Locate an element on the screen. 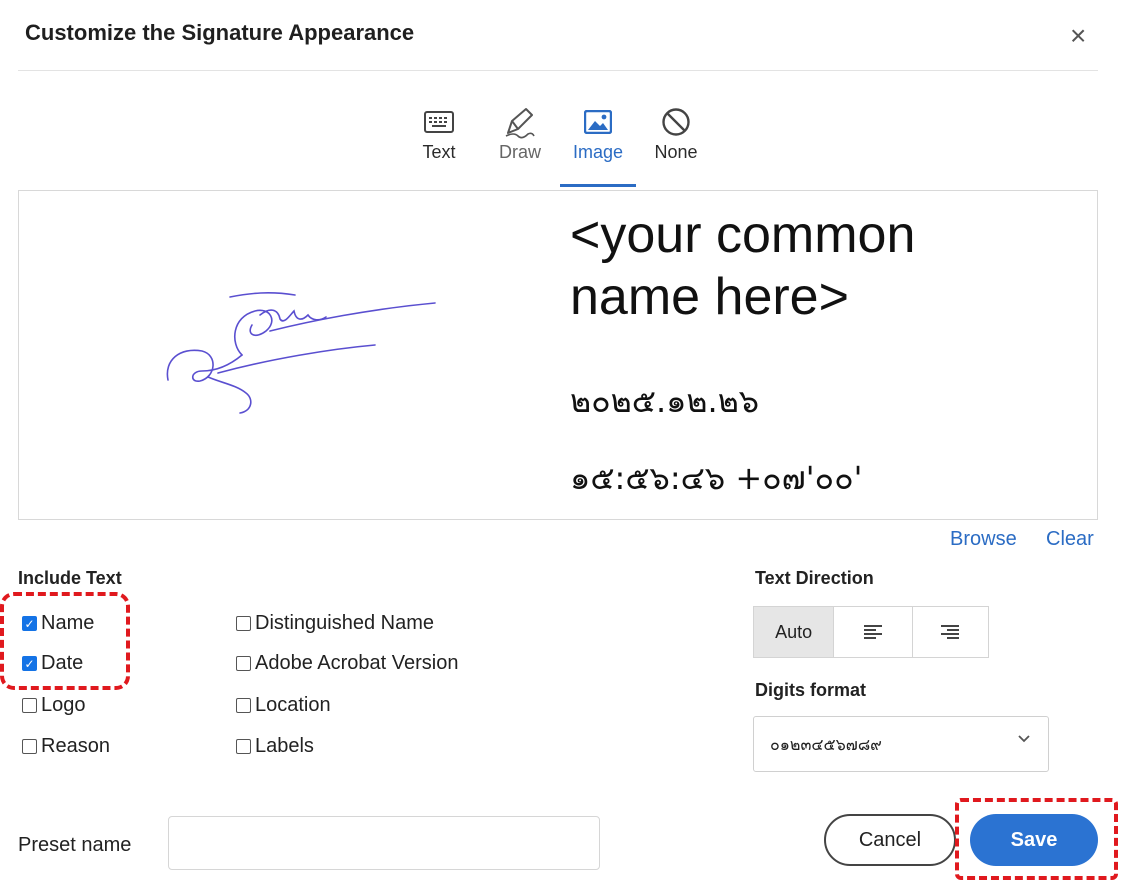  header-divider is located at coordinates (558, 70).